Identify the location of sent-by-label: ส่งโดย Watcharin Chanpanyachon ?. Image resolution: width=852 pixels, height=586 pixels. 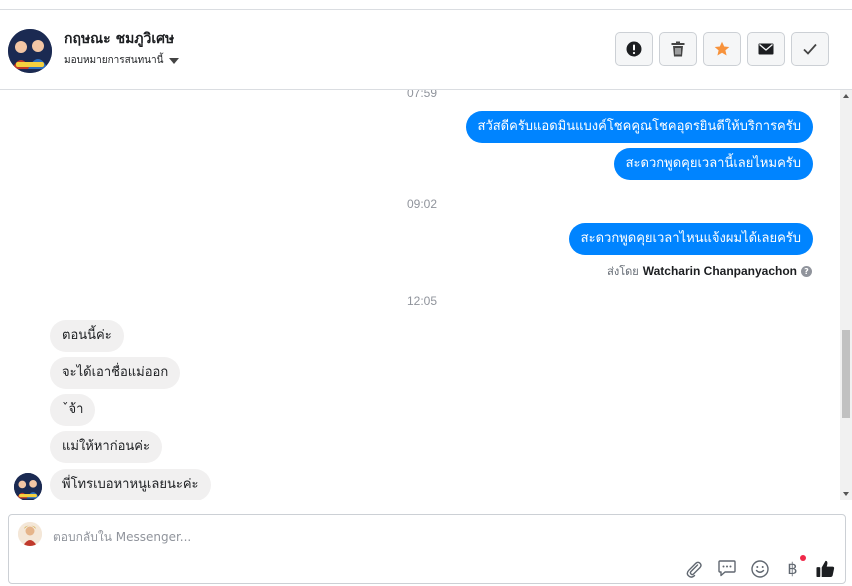
(709, 271).